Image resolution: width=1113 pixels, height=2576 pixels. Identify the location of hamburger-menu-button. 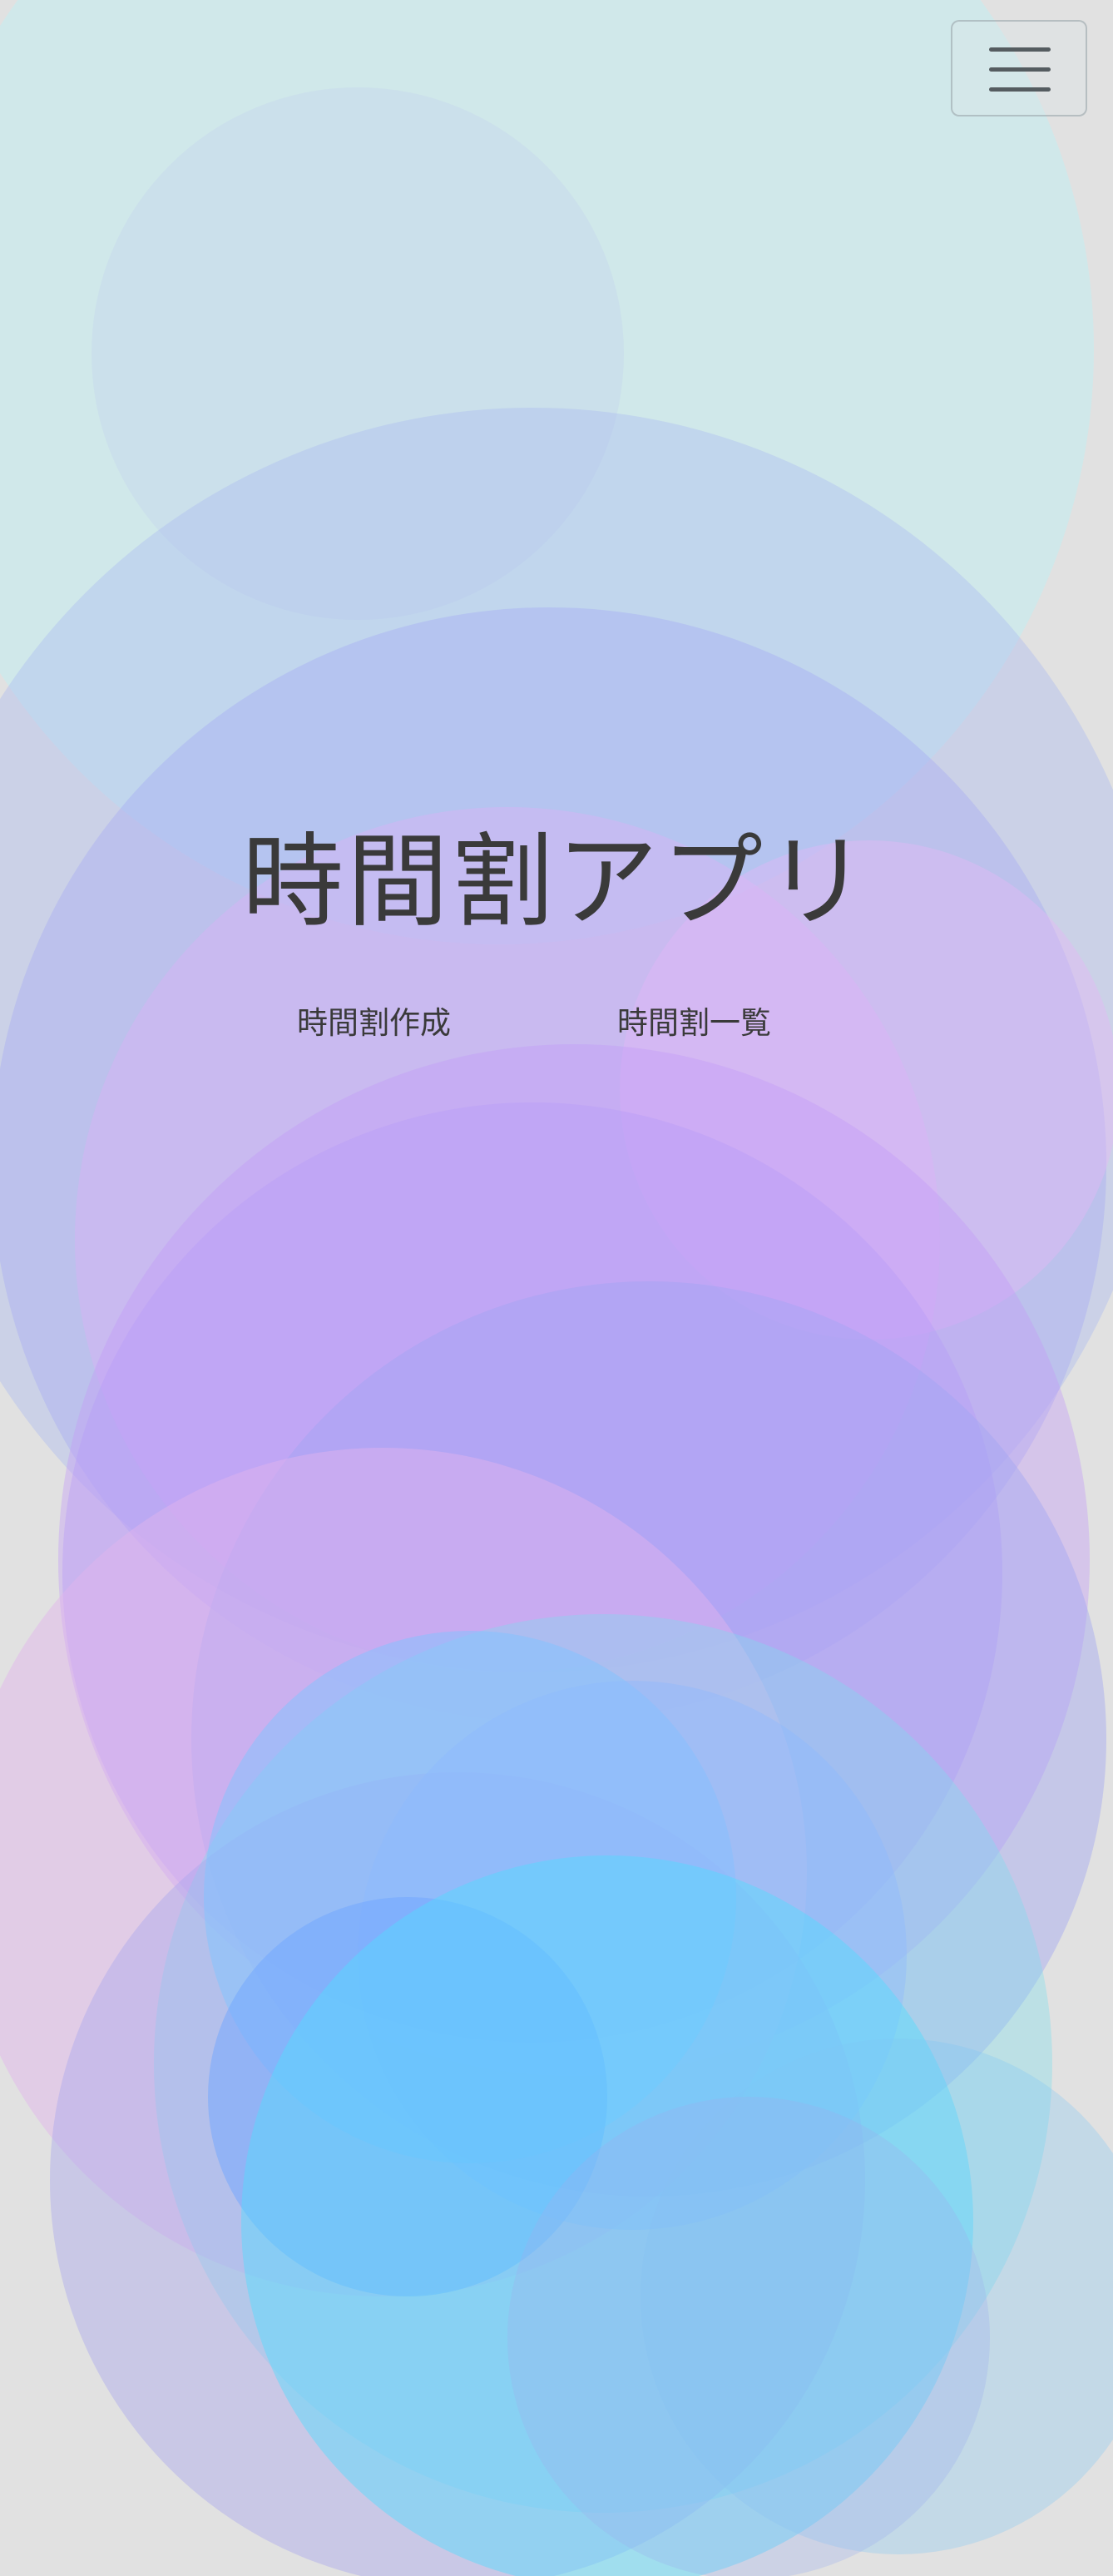
(1019, 68).